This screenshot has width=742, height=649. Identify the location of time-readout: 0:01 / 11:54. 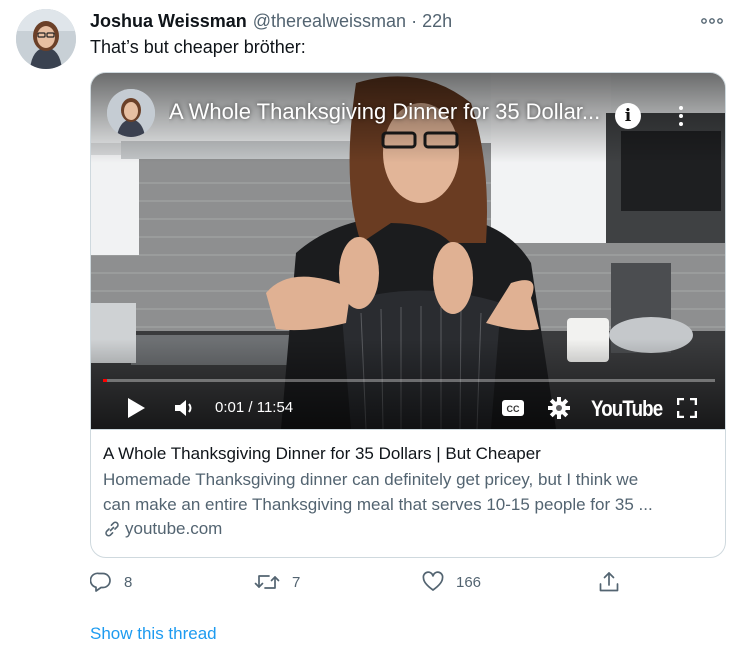
(254, 407).